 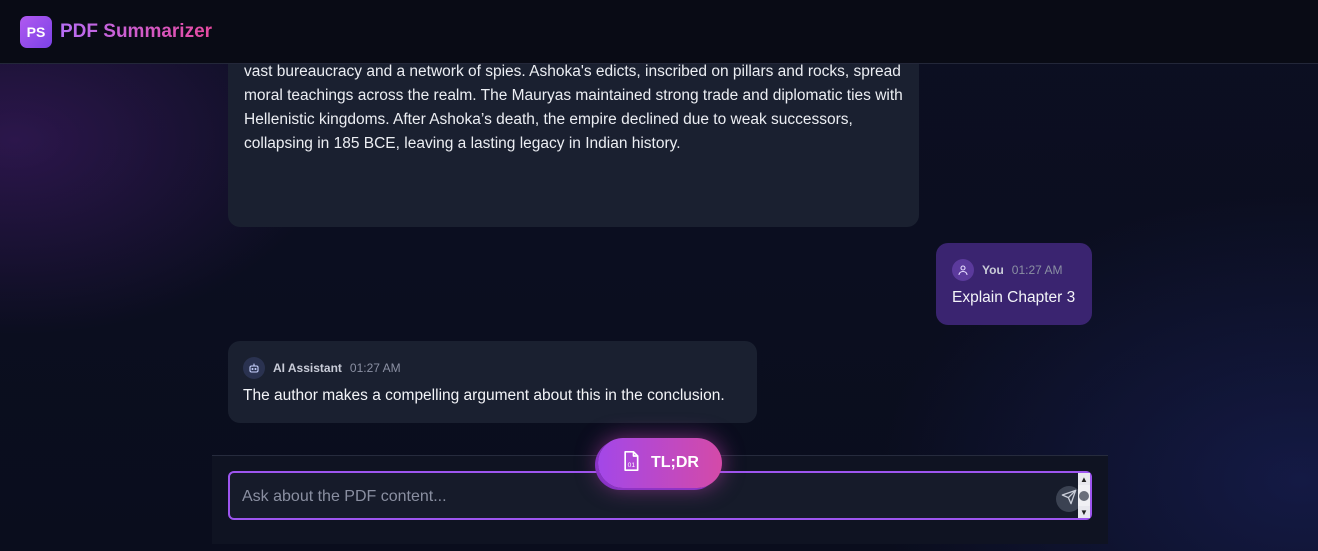 What do you see at coordinates (1084, 496) in the screenshot?
I see `scrollbar-thumb` at bounding box center [1084, 496].